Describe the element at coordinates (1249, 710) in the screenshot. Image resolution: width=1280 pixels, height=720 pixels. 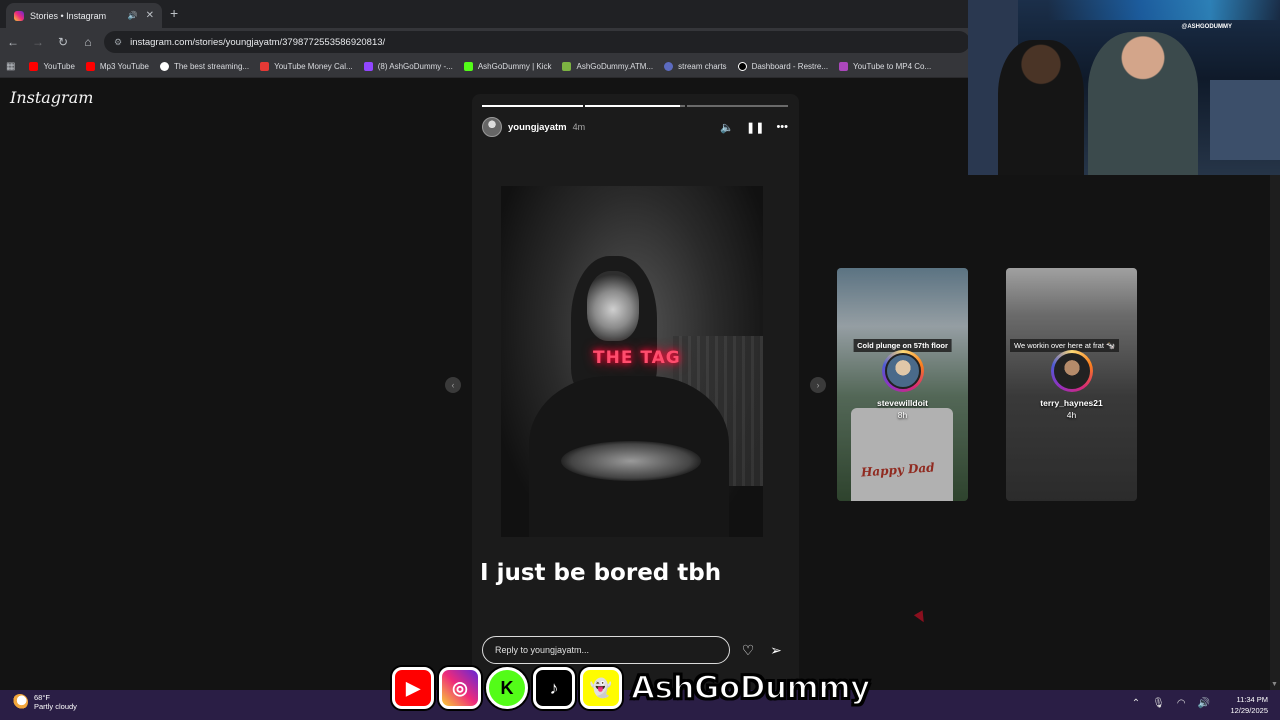
I see `clock-date: 12/29/2025` at that location.